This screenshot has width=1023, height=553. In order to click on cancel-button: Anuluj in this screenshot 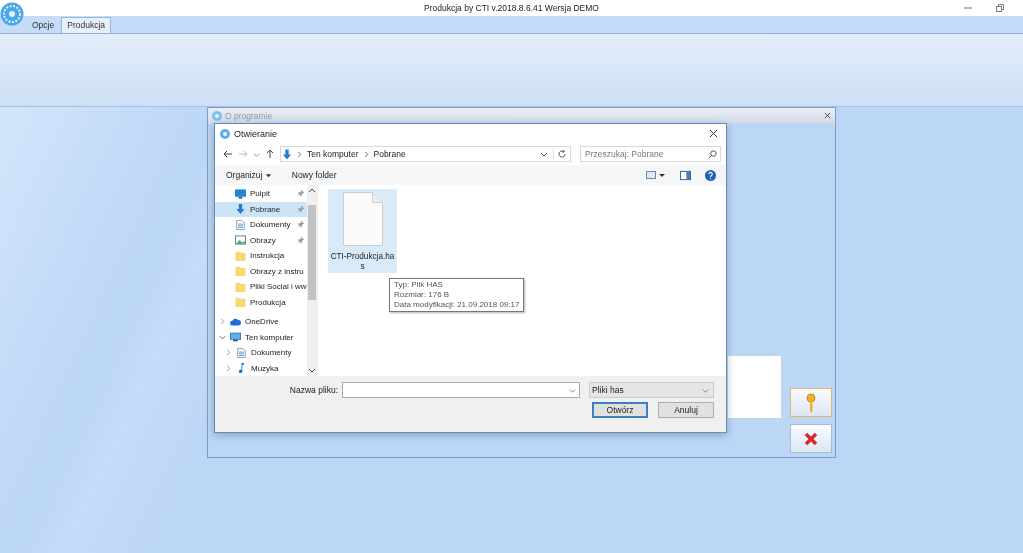, I will do `click(686, 410)`.